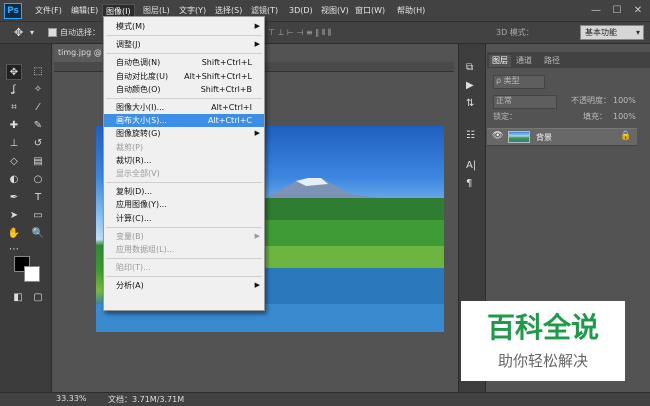 The height and width of the screenshot is (406, 650). Describe the element at coordinates (524, 61) in the screenshot. I see `tab-channels: 通道` at that location.